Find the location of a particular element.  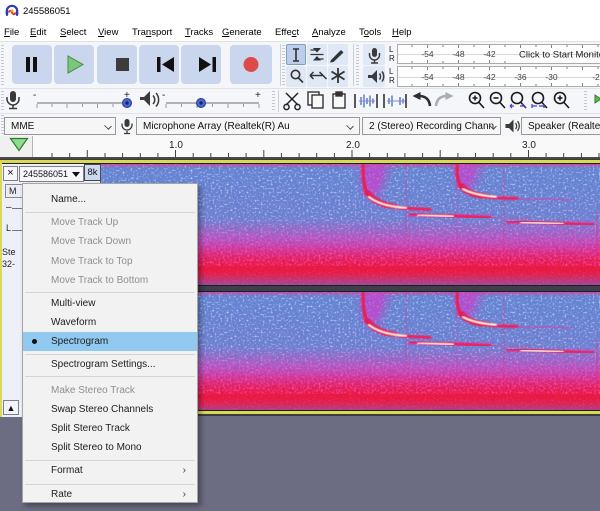

svg-text: 1.0 is located at coordinates (176, 145).